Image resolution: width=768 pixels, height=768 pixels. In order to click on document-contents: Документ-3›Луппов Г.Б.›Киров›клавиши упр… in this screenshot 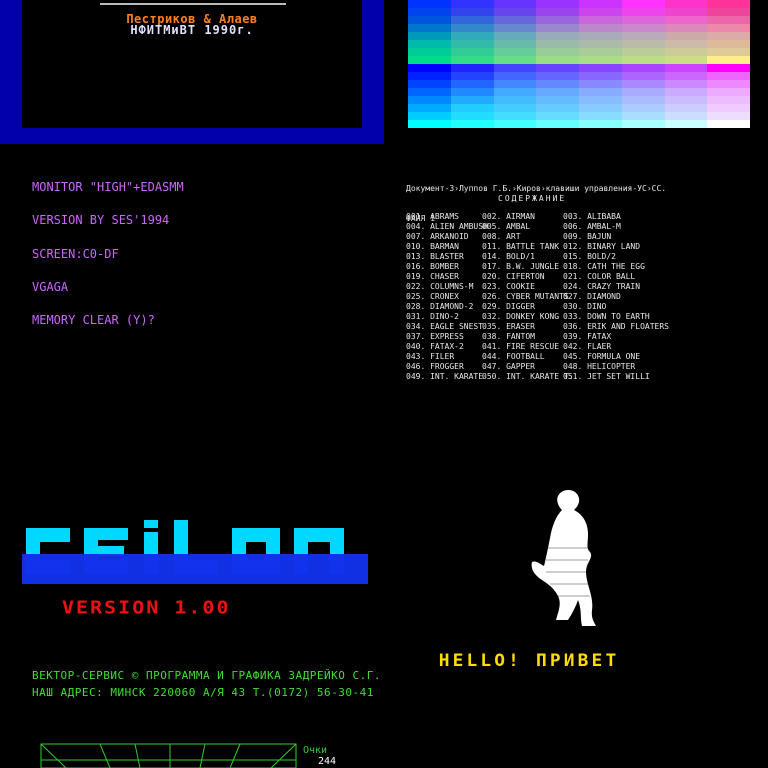, I will do `click(581, 279)`.